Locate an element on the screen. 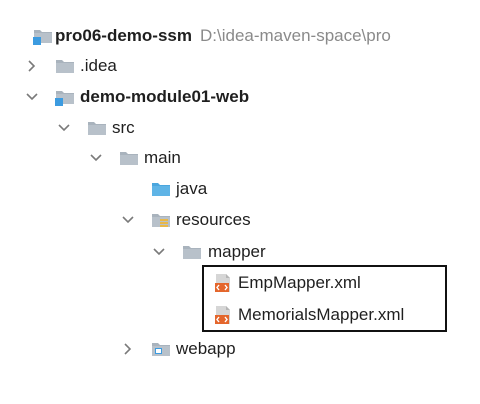  tree-node-java: java is located at coordinates (240, 189).